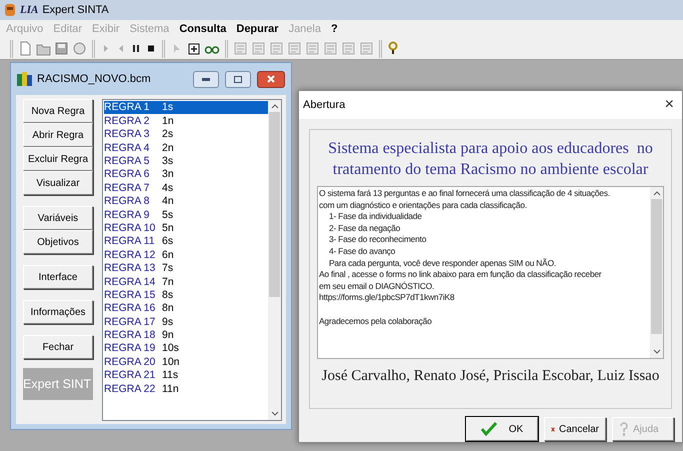  I want to click on close-button: ×, so click(669, 105).